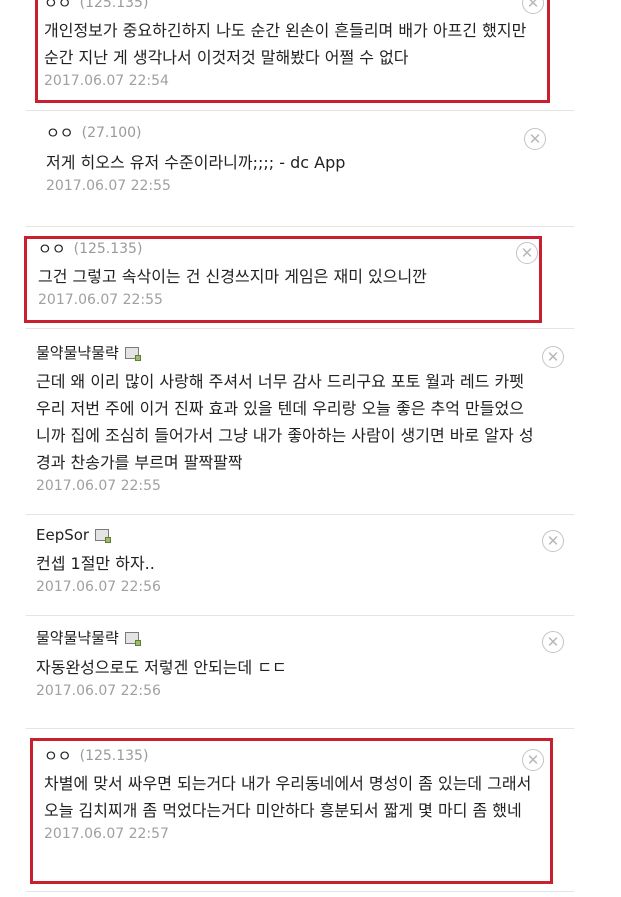  What do you see at coordinates (300, 535) in the screenshot?
I see `comment-author: EepSor` at bounding box center [300, 535].